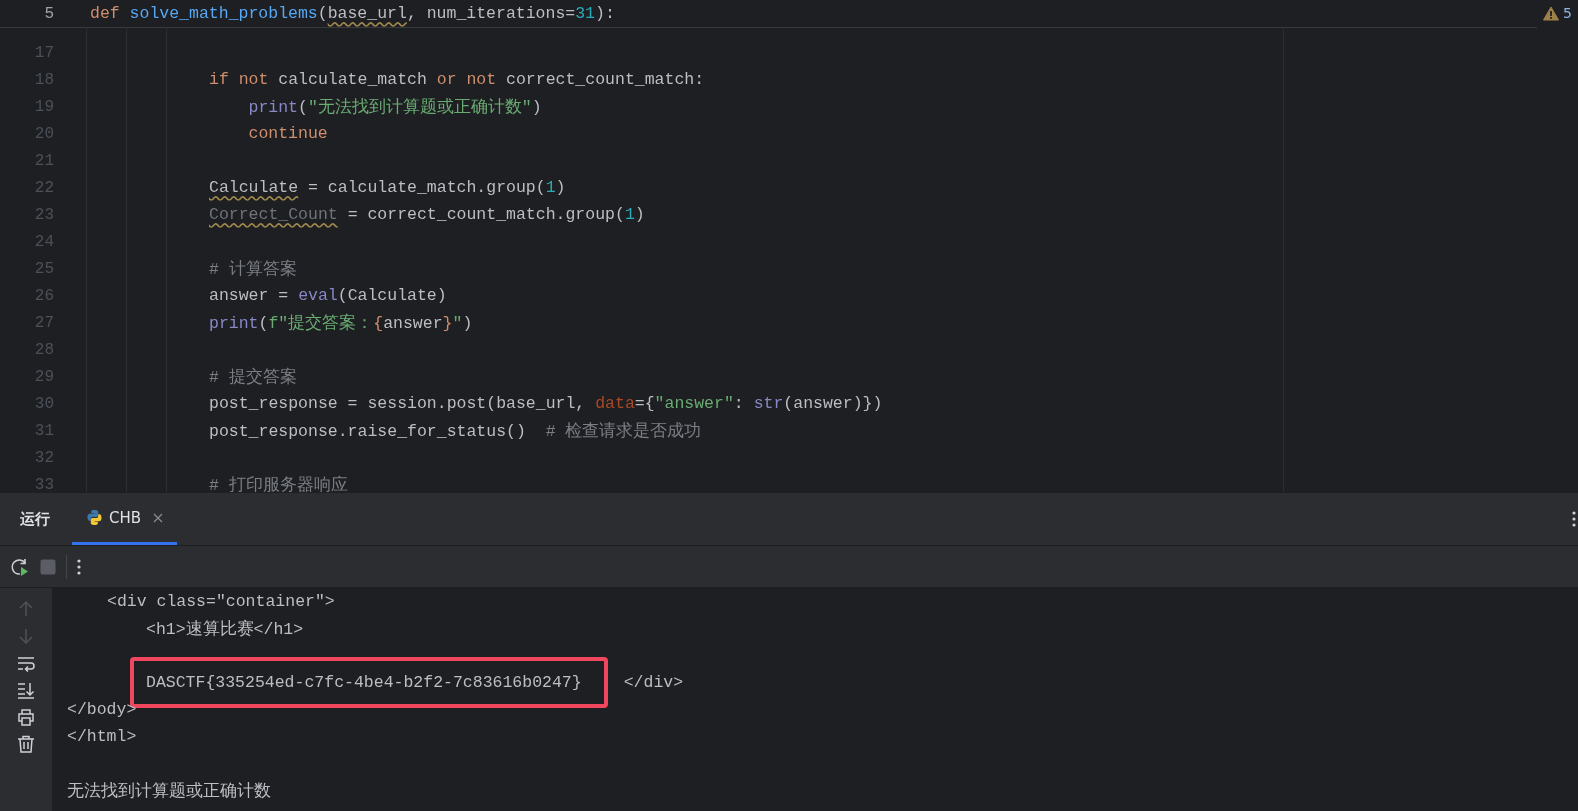 The height and width of the screenshot is (811, 1578). I want to click on code-line: Calculate = calculate_match.group(1), so click(387, 187).